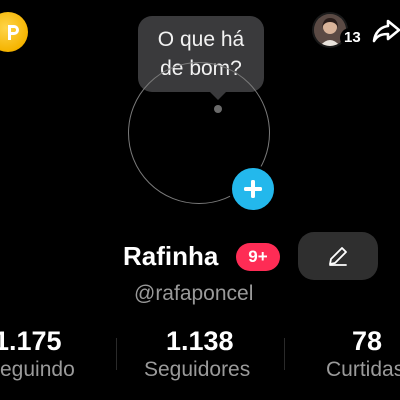 This screenshot has width=400, height=400. What do you see at coordinates (363, 370) in the screenshot?
I see `likes-label: Curtidas` at bounding box center [363, 370].